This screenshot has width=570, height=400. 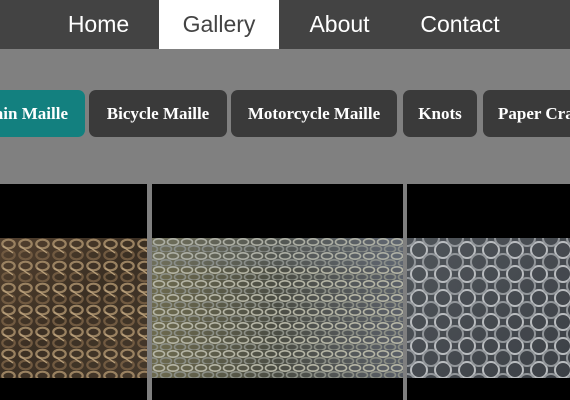 I want to click on twisted-chain-maille-image, so click(x=73, y=308).